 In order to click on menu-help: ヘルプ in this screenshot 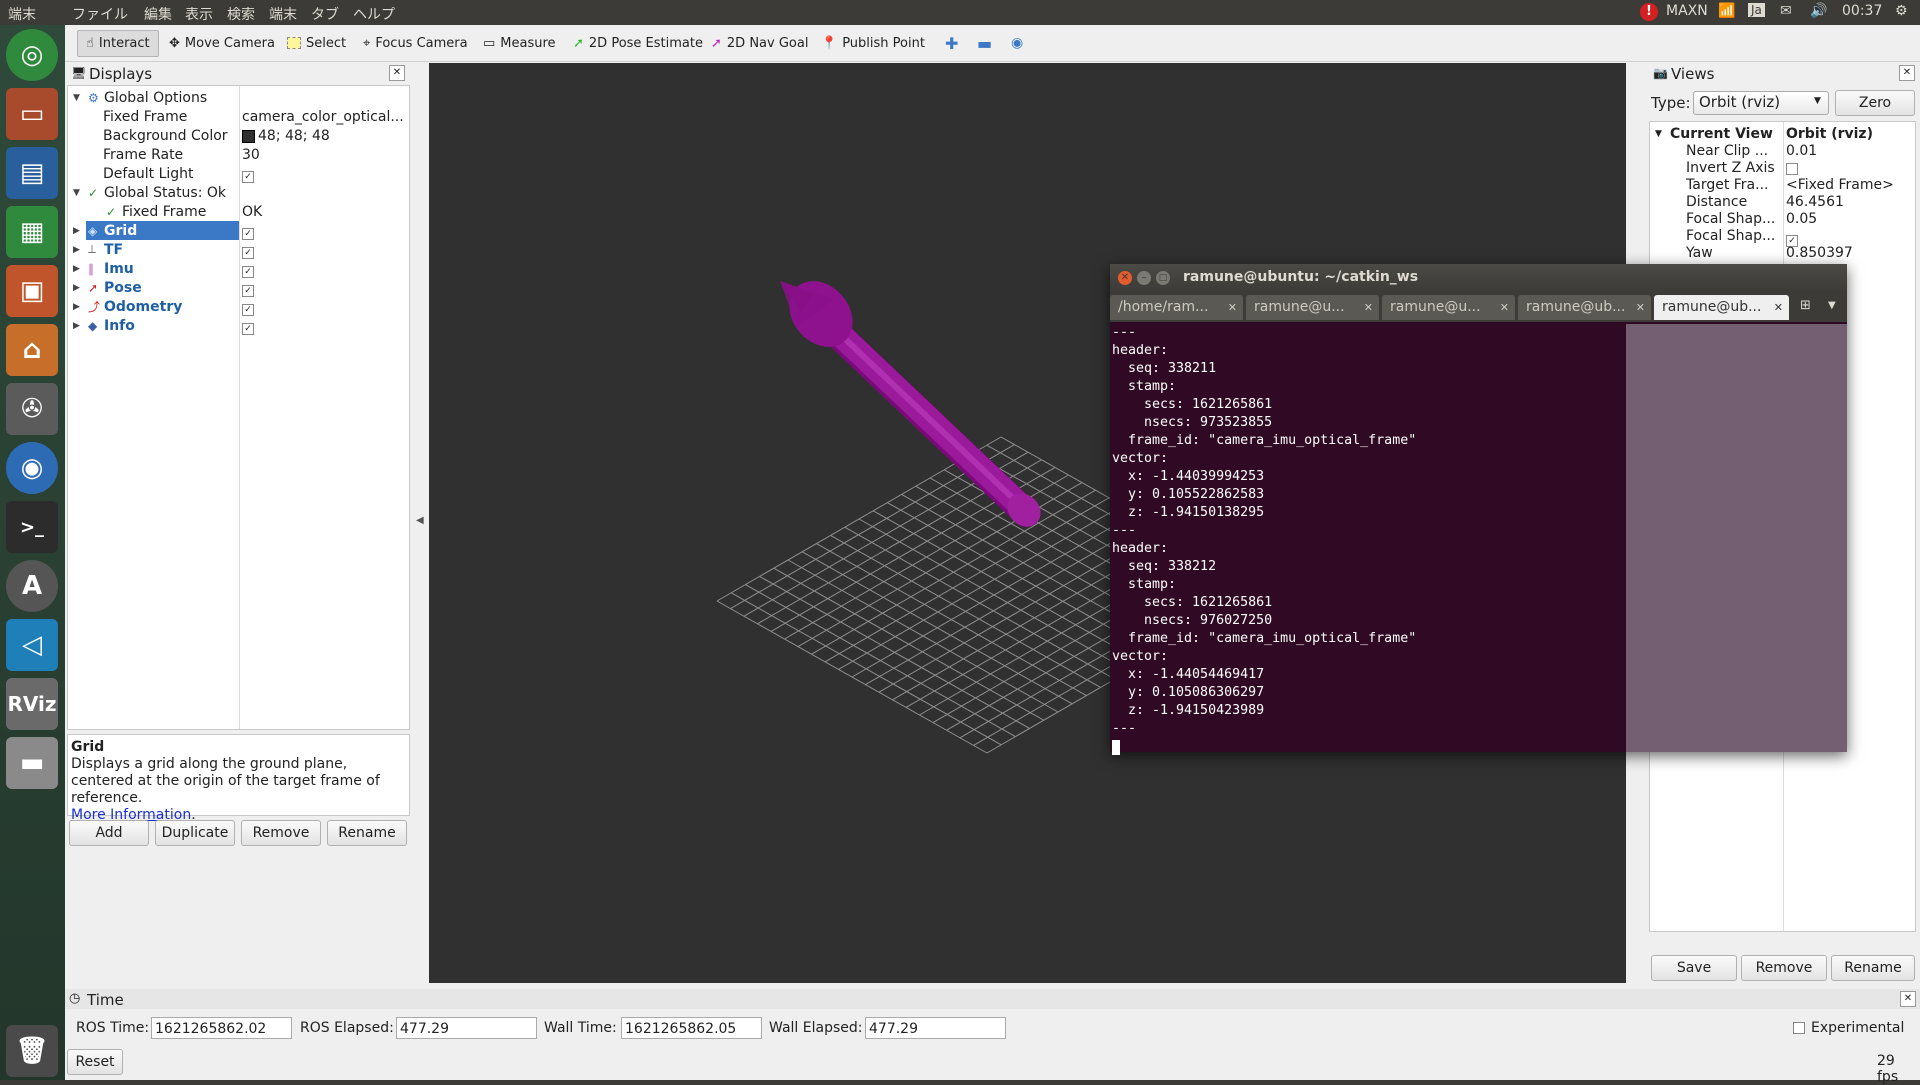, I will do `click(374, 14)`.